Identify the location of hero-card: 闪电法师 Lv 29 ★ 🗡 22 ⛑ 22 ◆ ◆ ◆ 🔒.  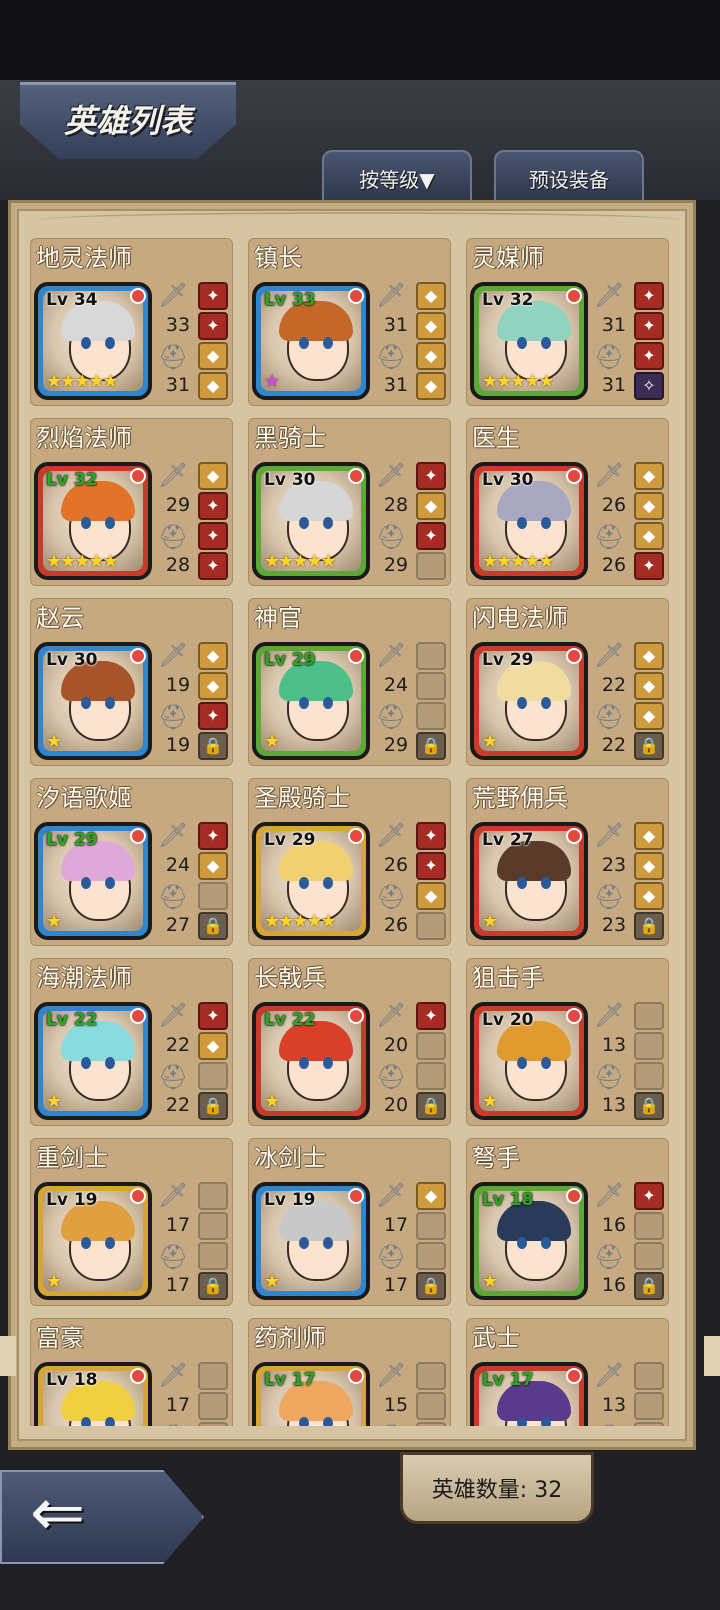
(567, 682).